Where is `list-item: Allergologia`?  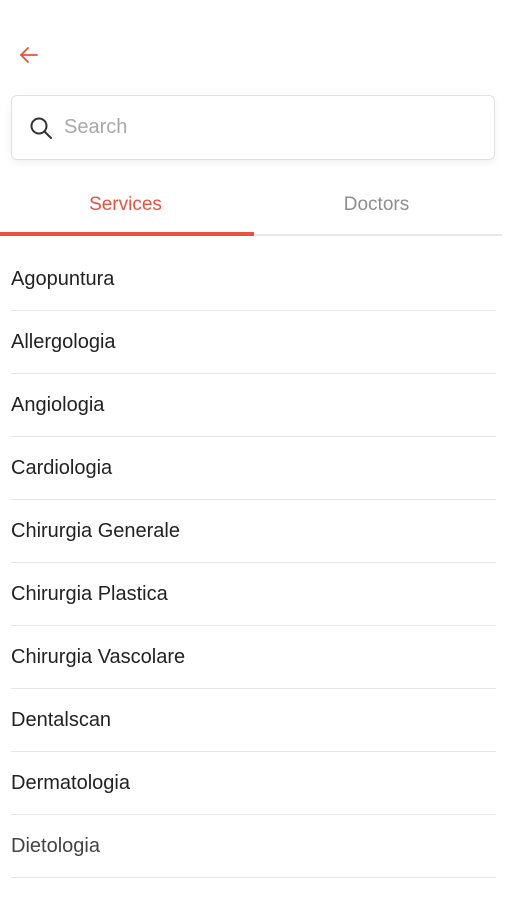
list-item: Allergologia is located at coordinates (253, 342).